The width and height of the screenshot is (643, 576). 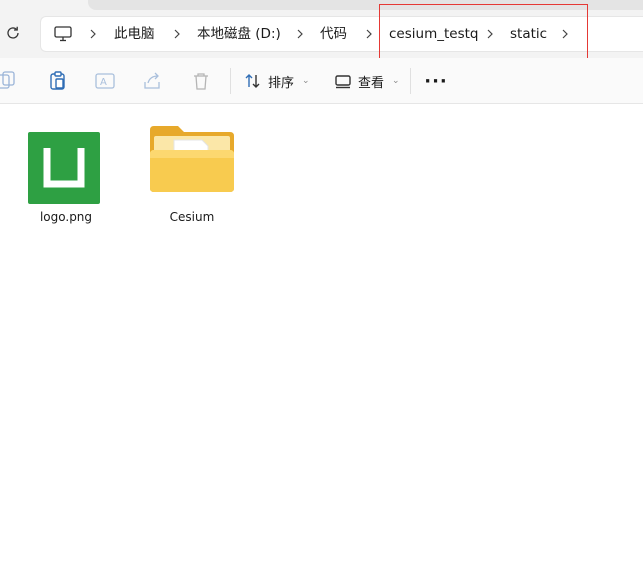 I want to click on png-image-icon, so click(x=64, y=168).